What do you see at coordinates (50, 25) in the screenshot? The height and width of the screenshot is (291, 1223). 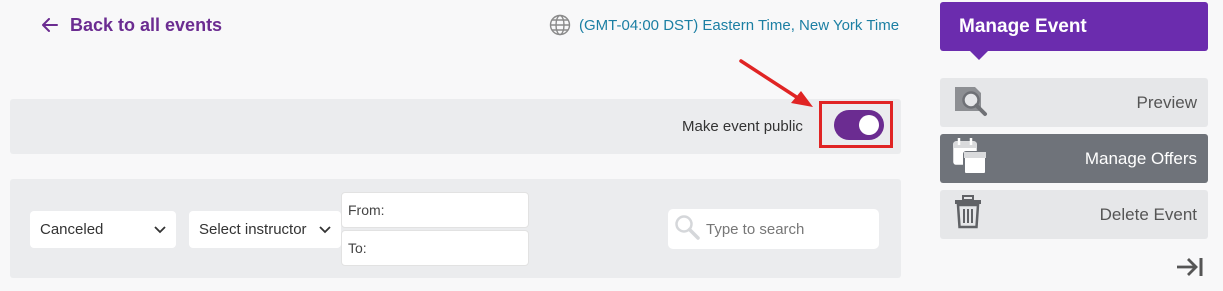 I see `arrow-left-icon` at bounding box center [50, 25].